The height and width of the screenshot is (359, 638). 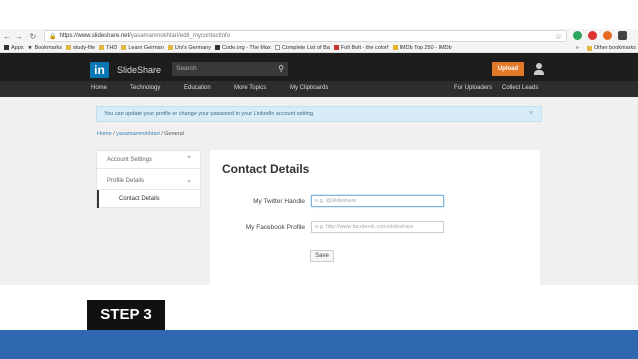 What do you see at coordinates (197, 88) in the screenshot?
I see `nav-education: Education` at bounding box center [197, 88].